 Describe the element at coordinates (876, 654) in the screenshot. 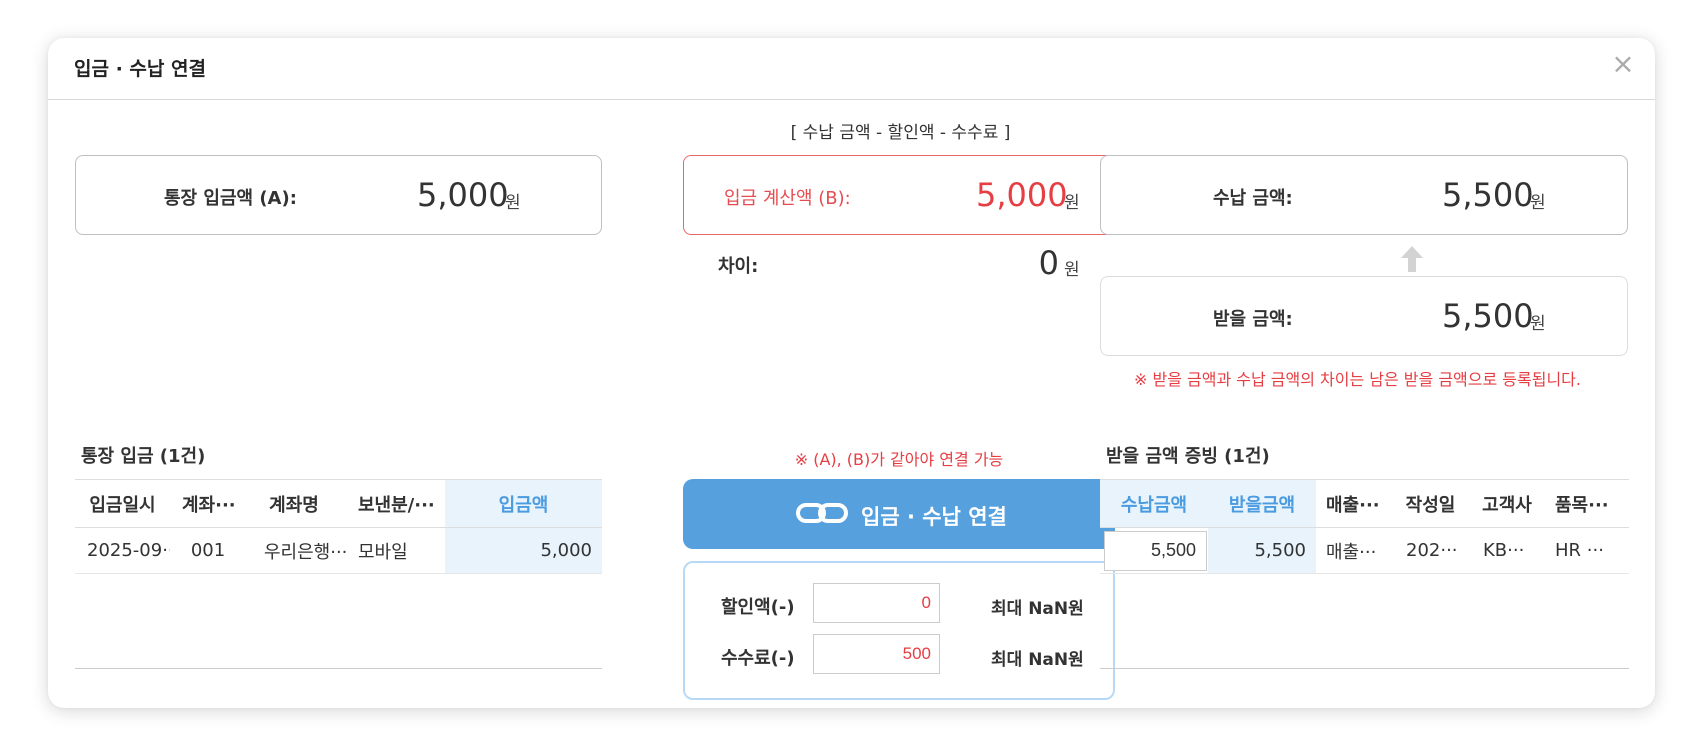

I see `fee-input` at that location.